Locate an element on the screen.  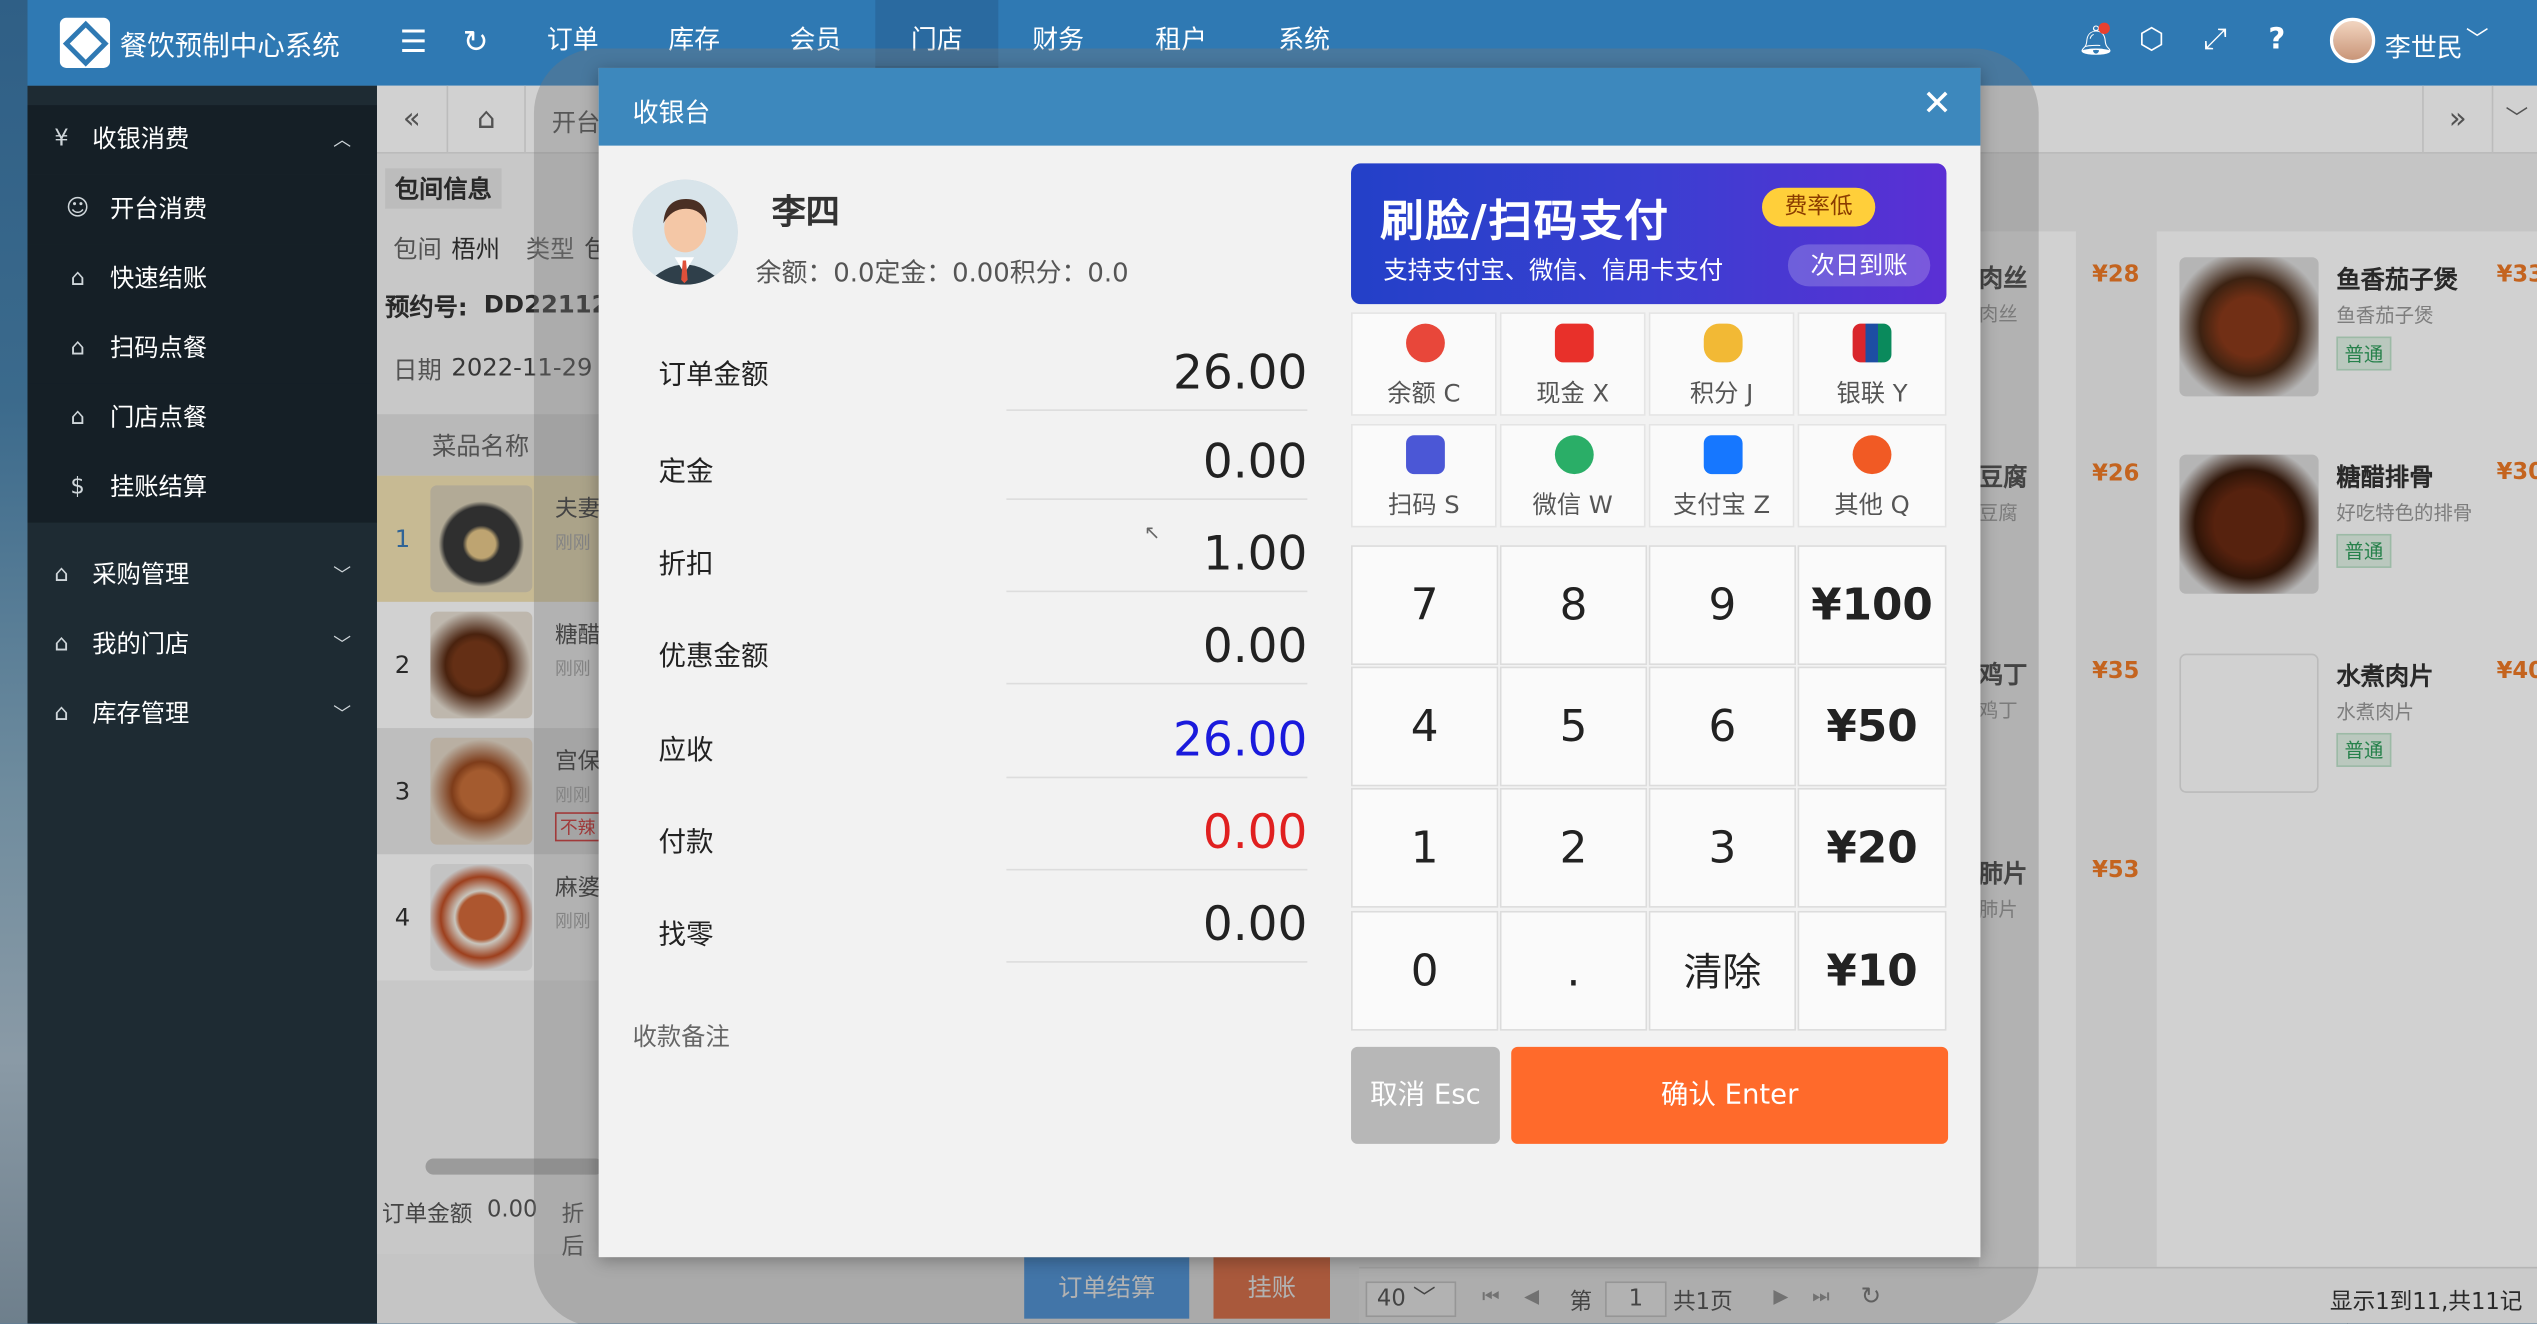
key-7: 7 is located at coordinates (1425, 605).